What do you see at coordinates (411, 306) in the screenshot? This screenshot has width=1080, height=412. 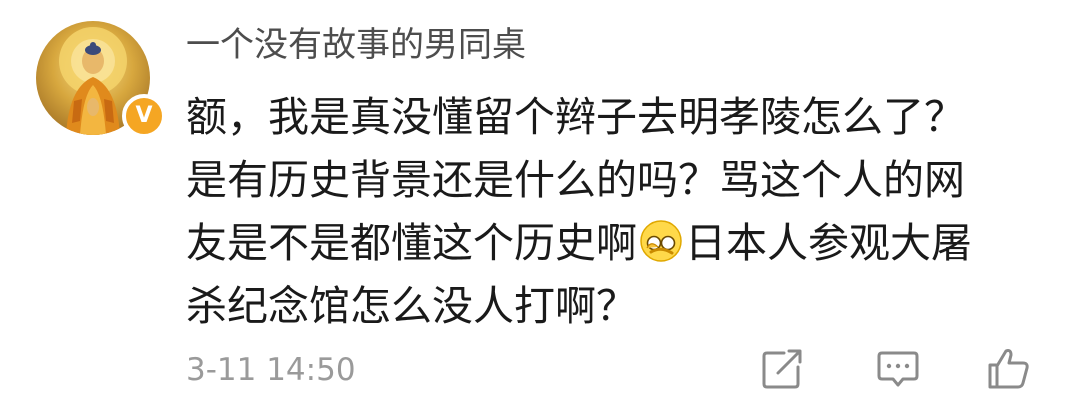 I see `comment-text-line: 杀纪念馆怎么没人打啊？` at bounding box center [411, 306].